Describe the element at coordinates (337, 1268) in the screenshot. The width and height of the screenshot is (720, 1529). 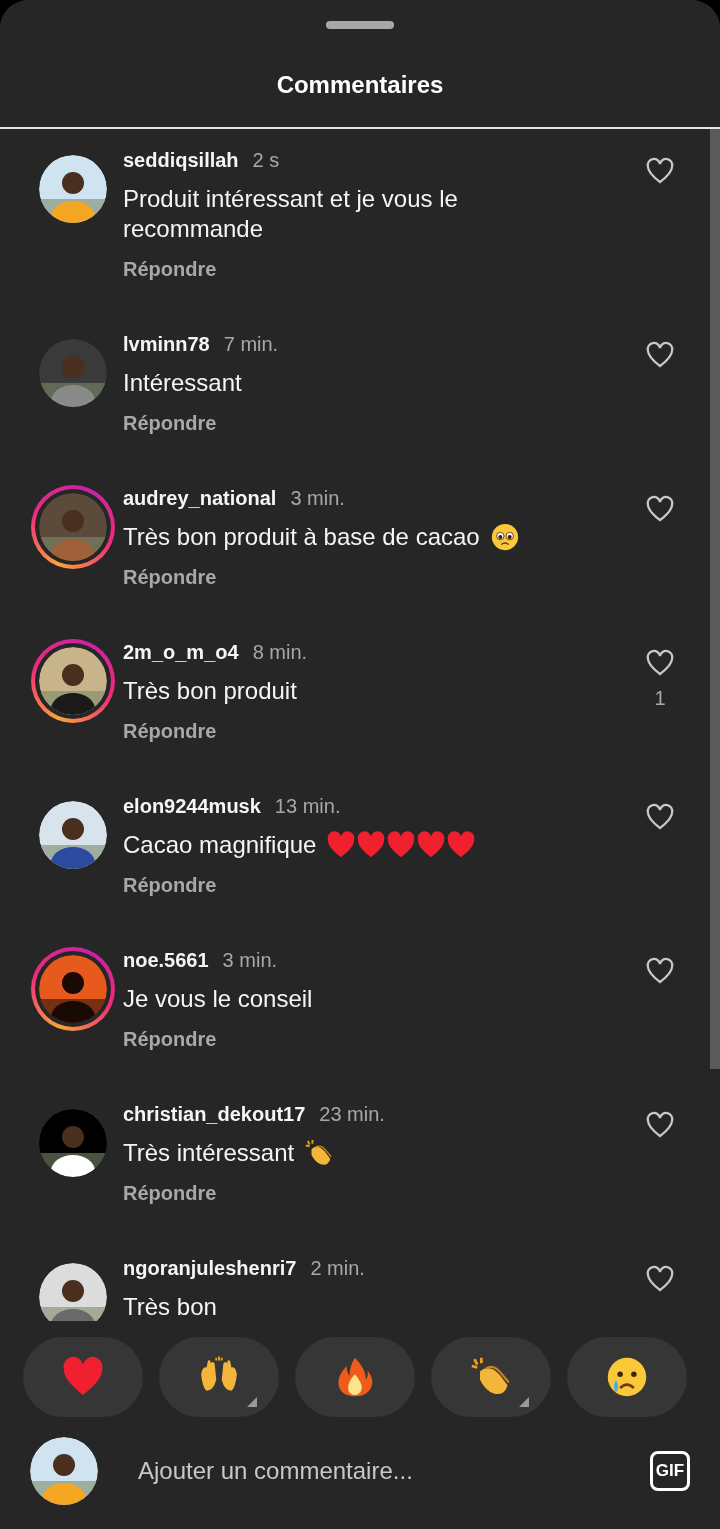
I see `comment-time: 2 min.` at that location.